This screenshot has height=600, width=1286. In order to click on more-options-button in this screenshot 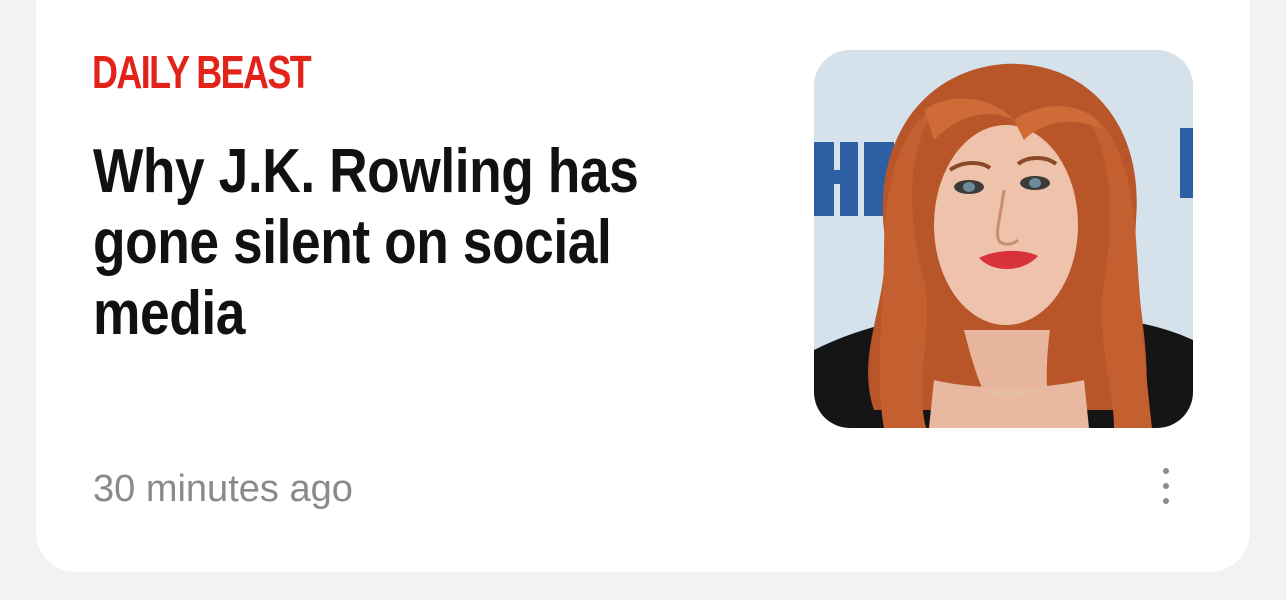, I will do `click(1166, 486)`.